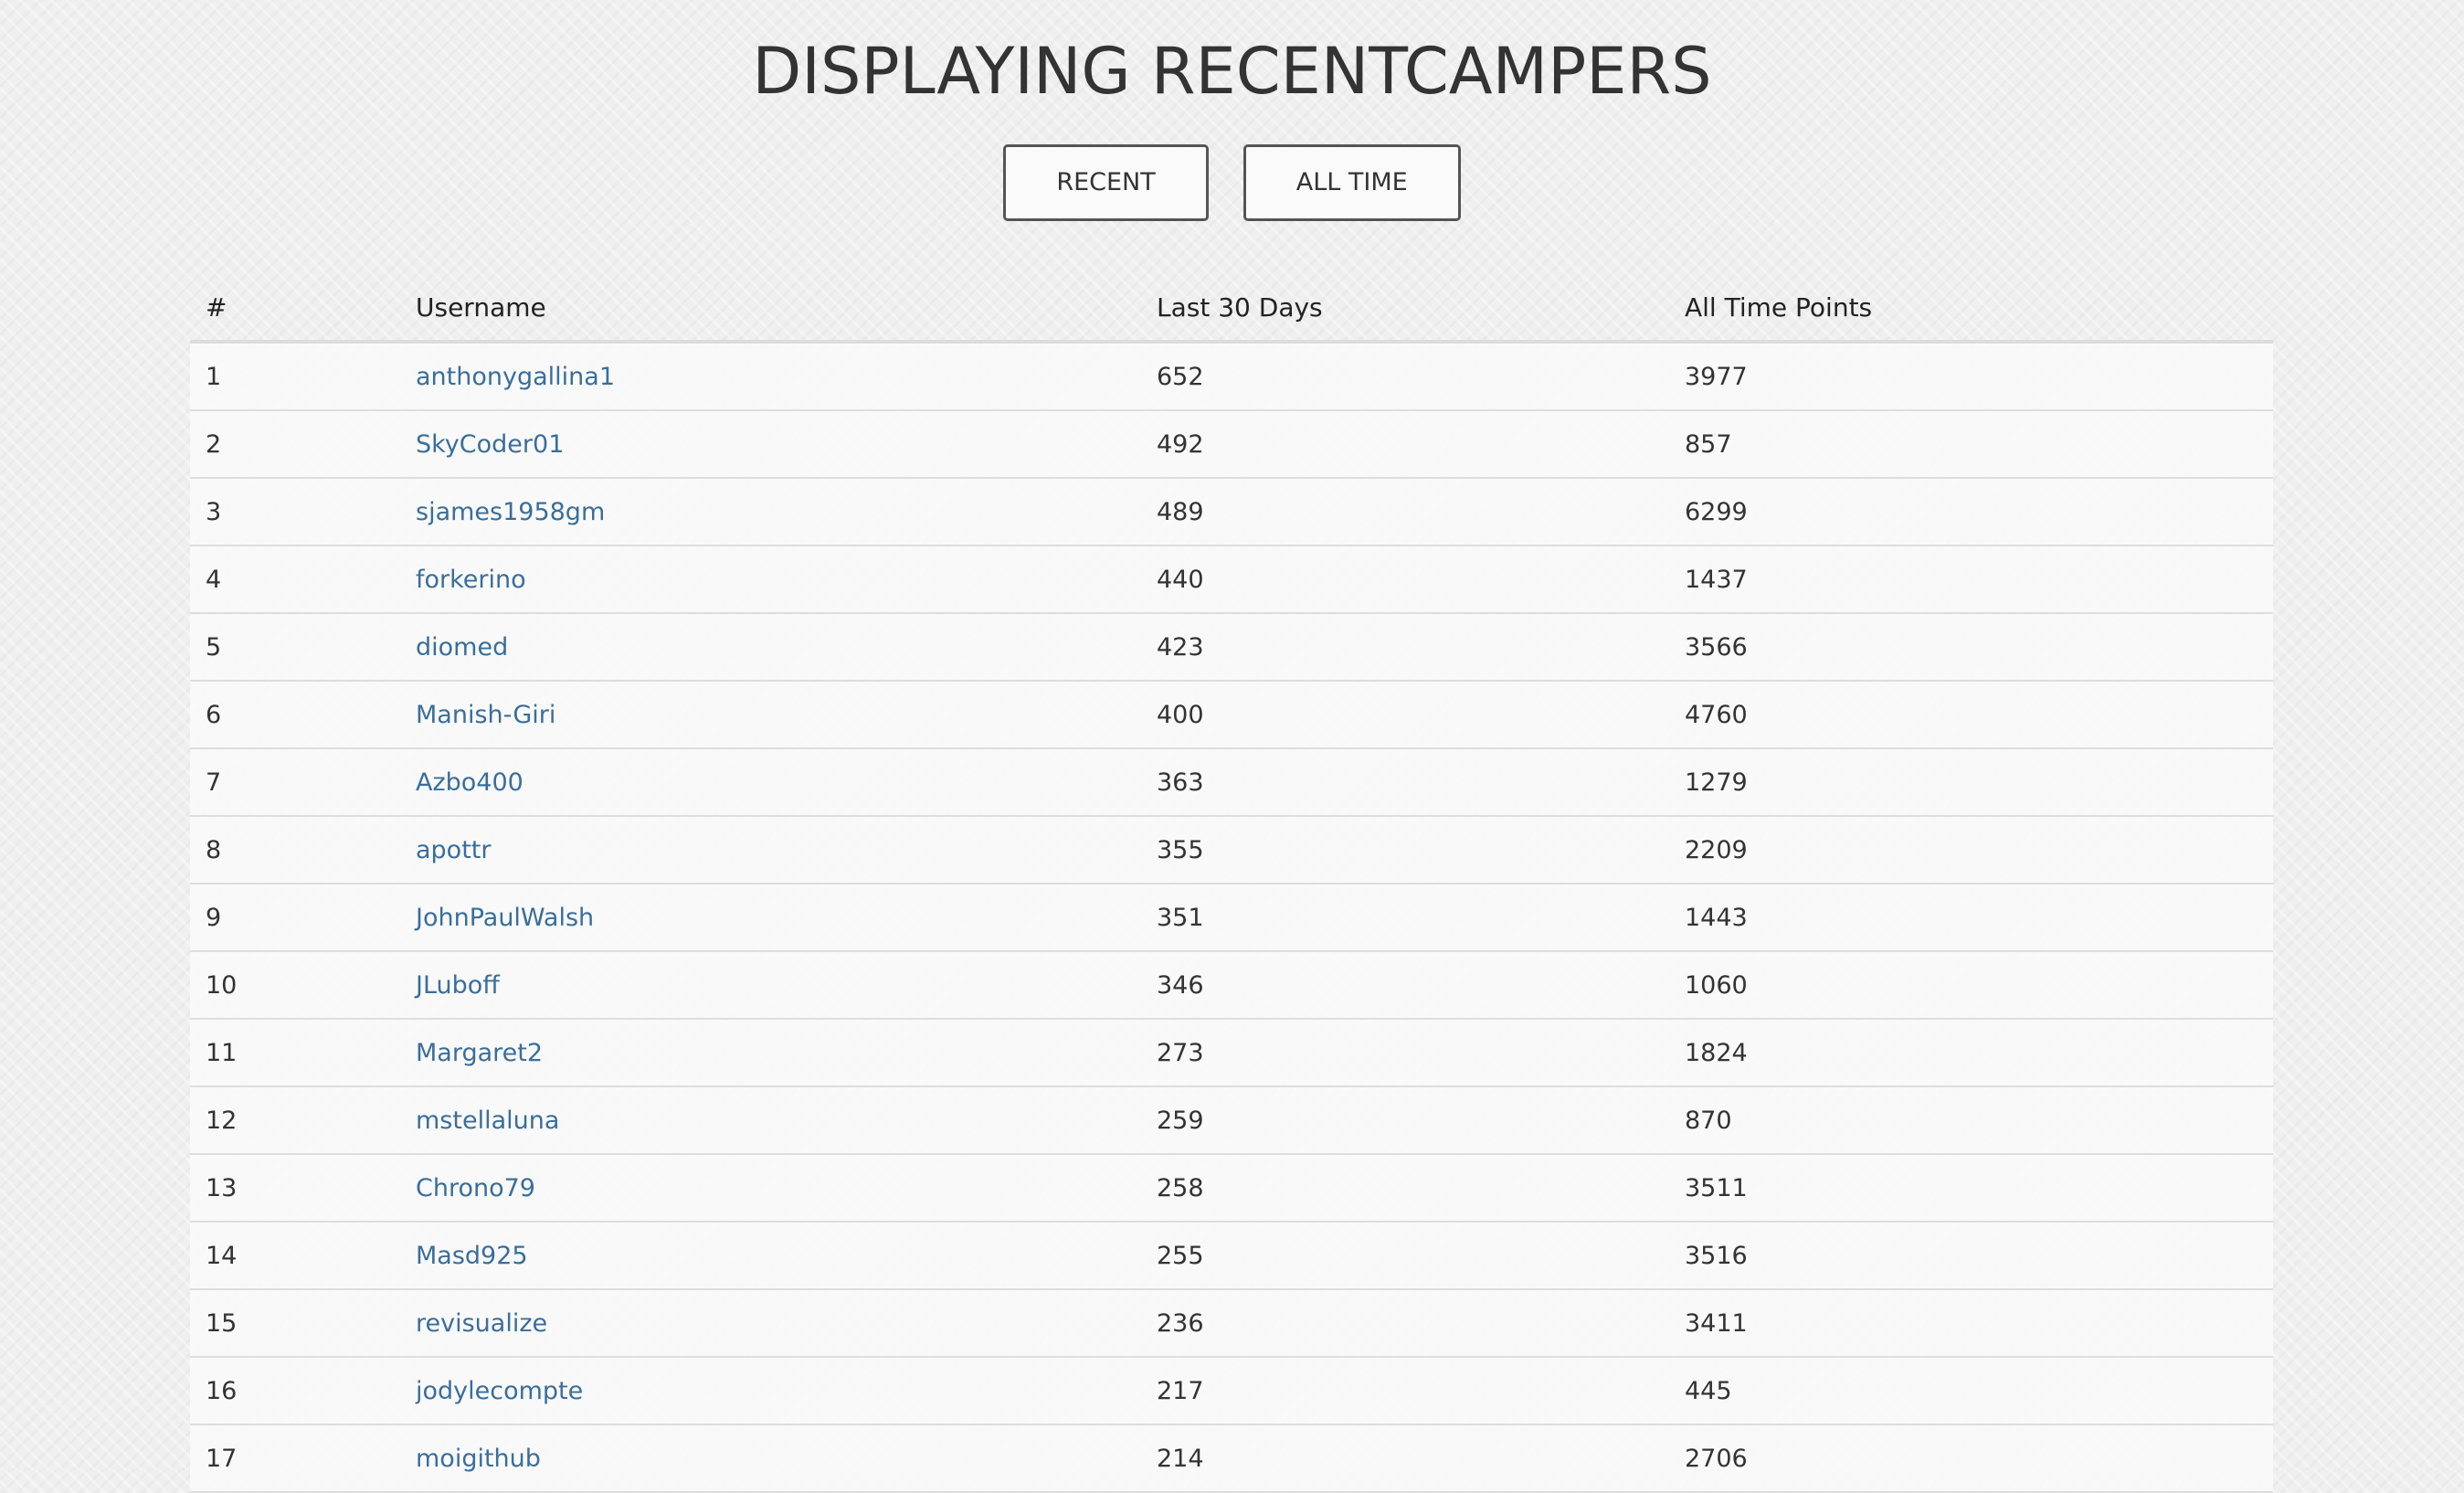 Image resolution: width=2464 pixels, height=1493 pixels. What do you see at coordinates (1405, 850) in the screenshot?
I see `recent-points-cell: 355` at bounding box center [1405, 850].